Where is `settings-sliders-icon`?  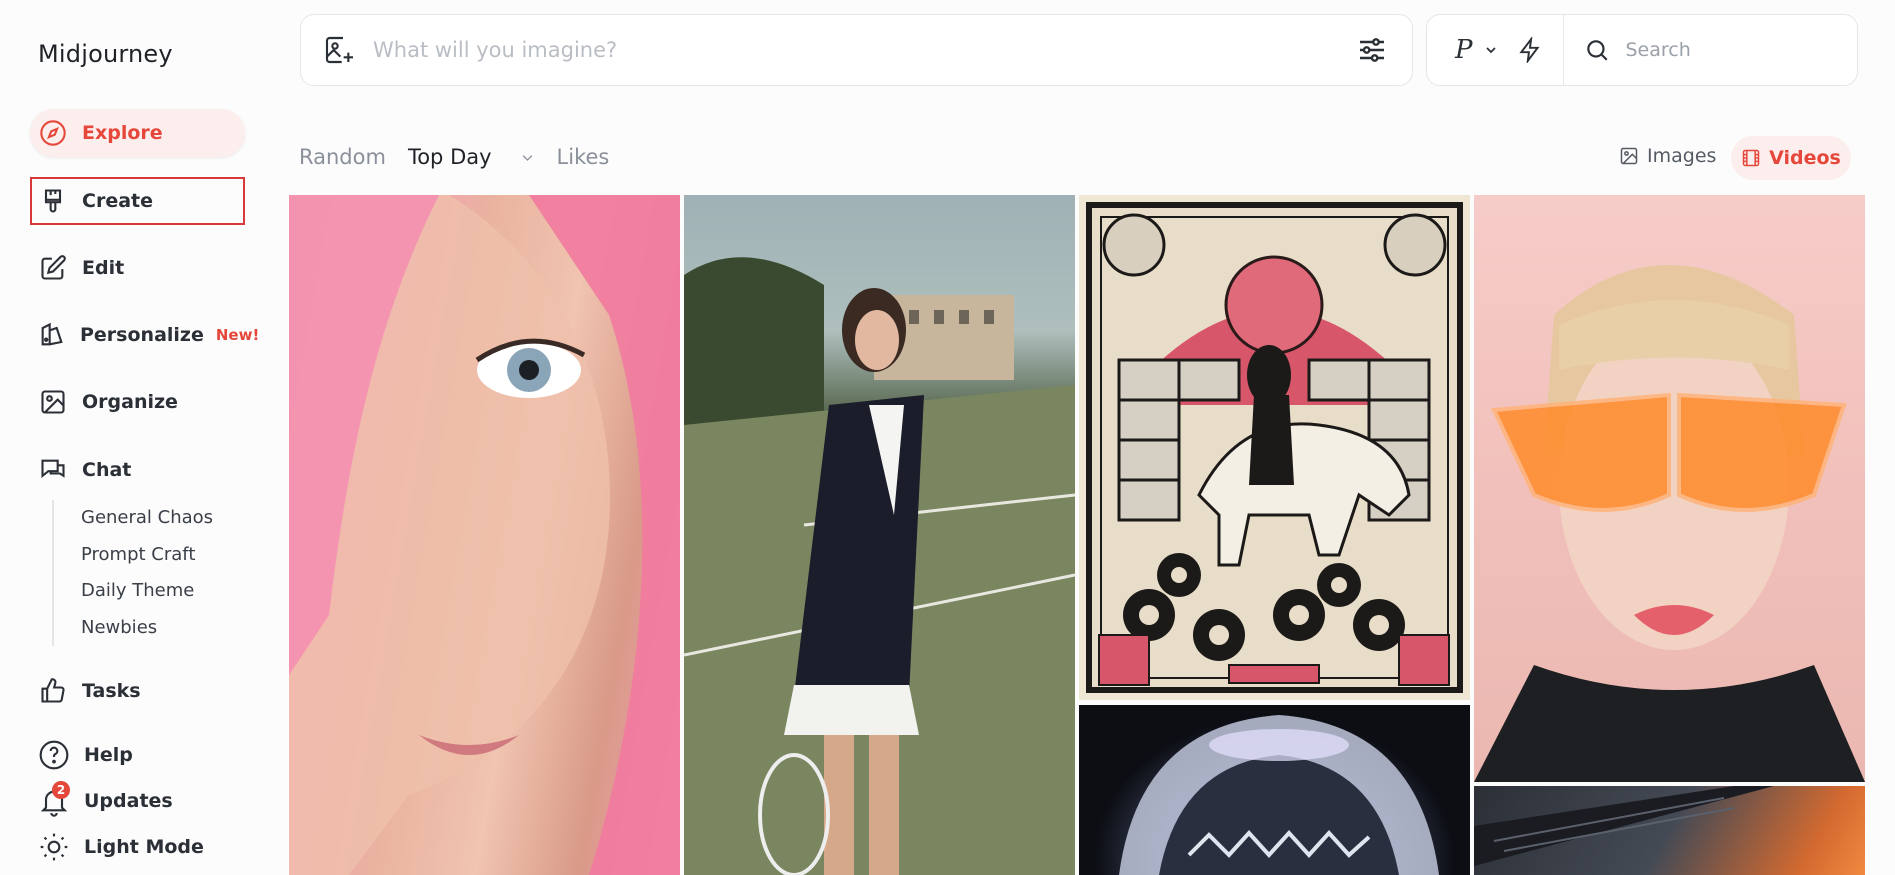 settings-sliders-icon is located at coordinates (1372, 50).